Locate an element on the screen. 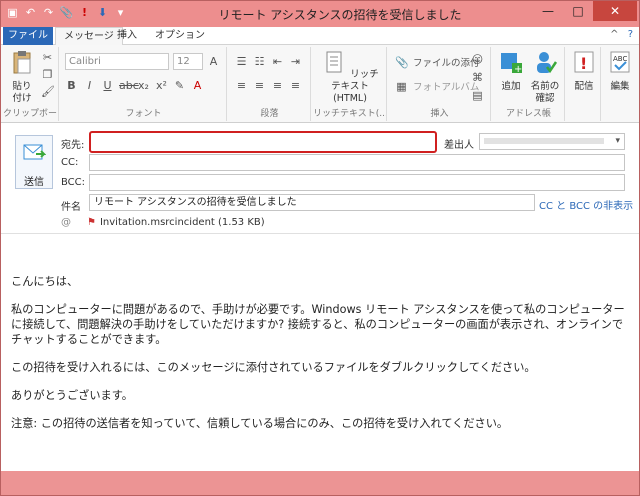 This screenshot has width=640, height=496. bcc-label: BCC: is located at coordinates (73, 182).